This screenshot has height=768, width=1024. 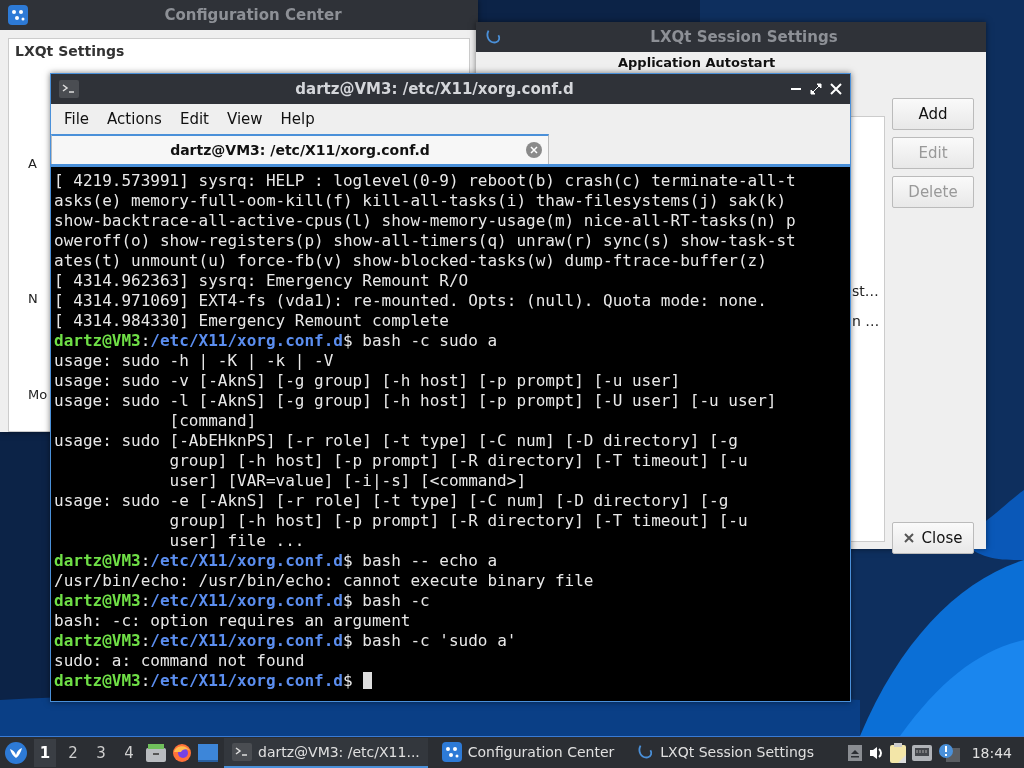 What do you see at coordinates (77, 118) in the screenshot?
I see `menu-item: File` at bounding box center [77, 118].